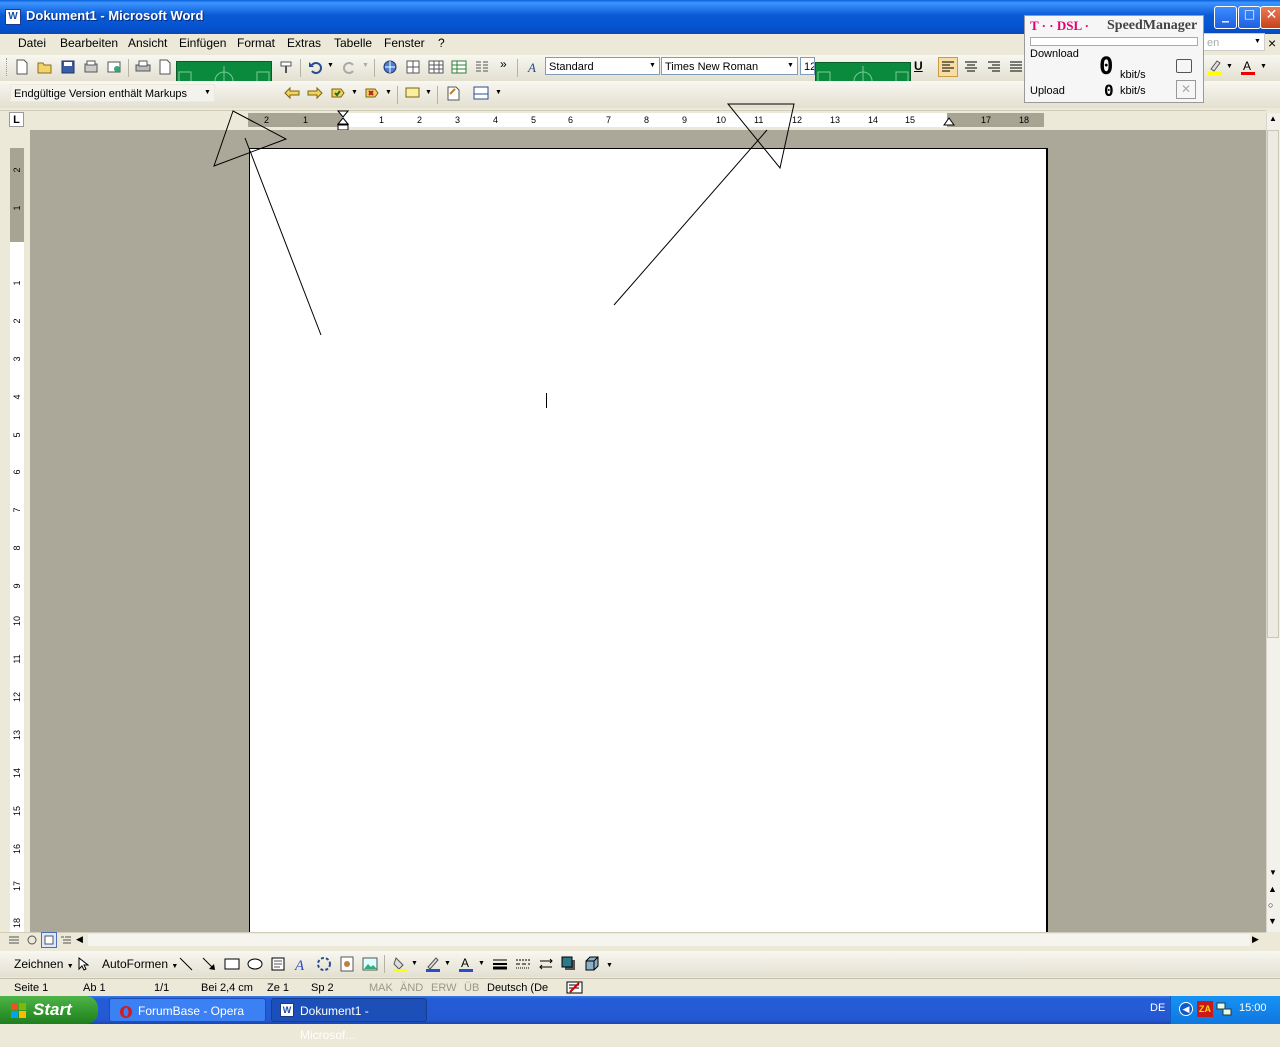 The height and width of the screenshot is (1047, 1280). What do you see at coordinates (1224, 1010) in the screenshot?
I see `network-icon` at bounding box center [1224, 1010].